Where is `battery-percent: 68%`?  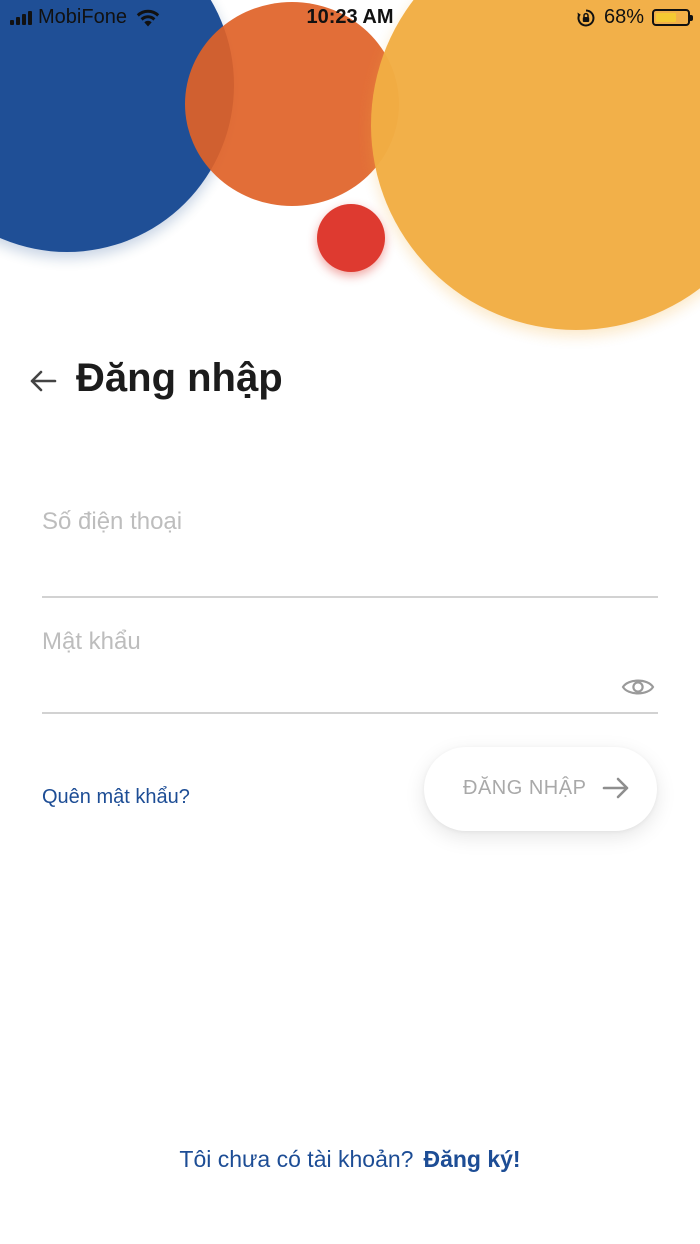
battery-percent: 68% is located at coordinates (623, 17).